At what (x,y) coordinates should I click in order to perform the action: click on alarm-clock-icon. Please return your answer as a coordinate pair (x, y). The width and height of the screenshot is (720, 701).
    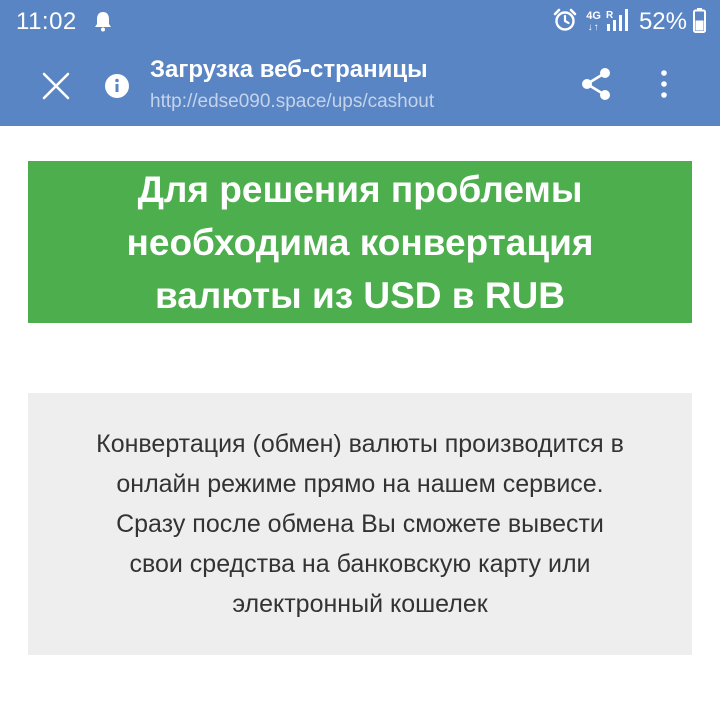
    Looking at the image, I should click on (565, 22).